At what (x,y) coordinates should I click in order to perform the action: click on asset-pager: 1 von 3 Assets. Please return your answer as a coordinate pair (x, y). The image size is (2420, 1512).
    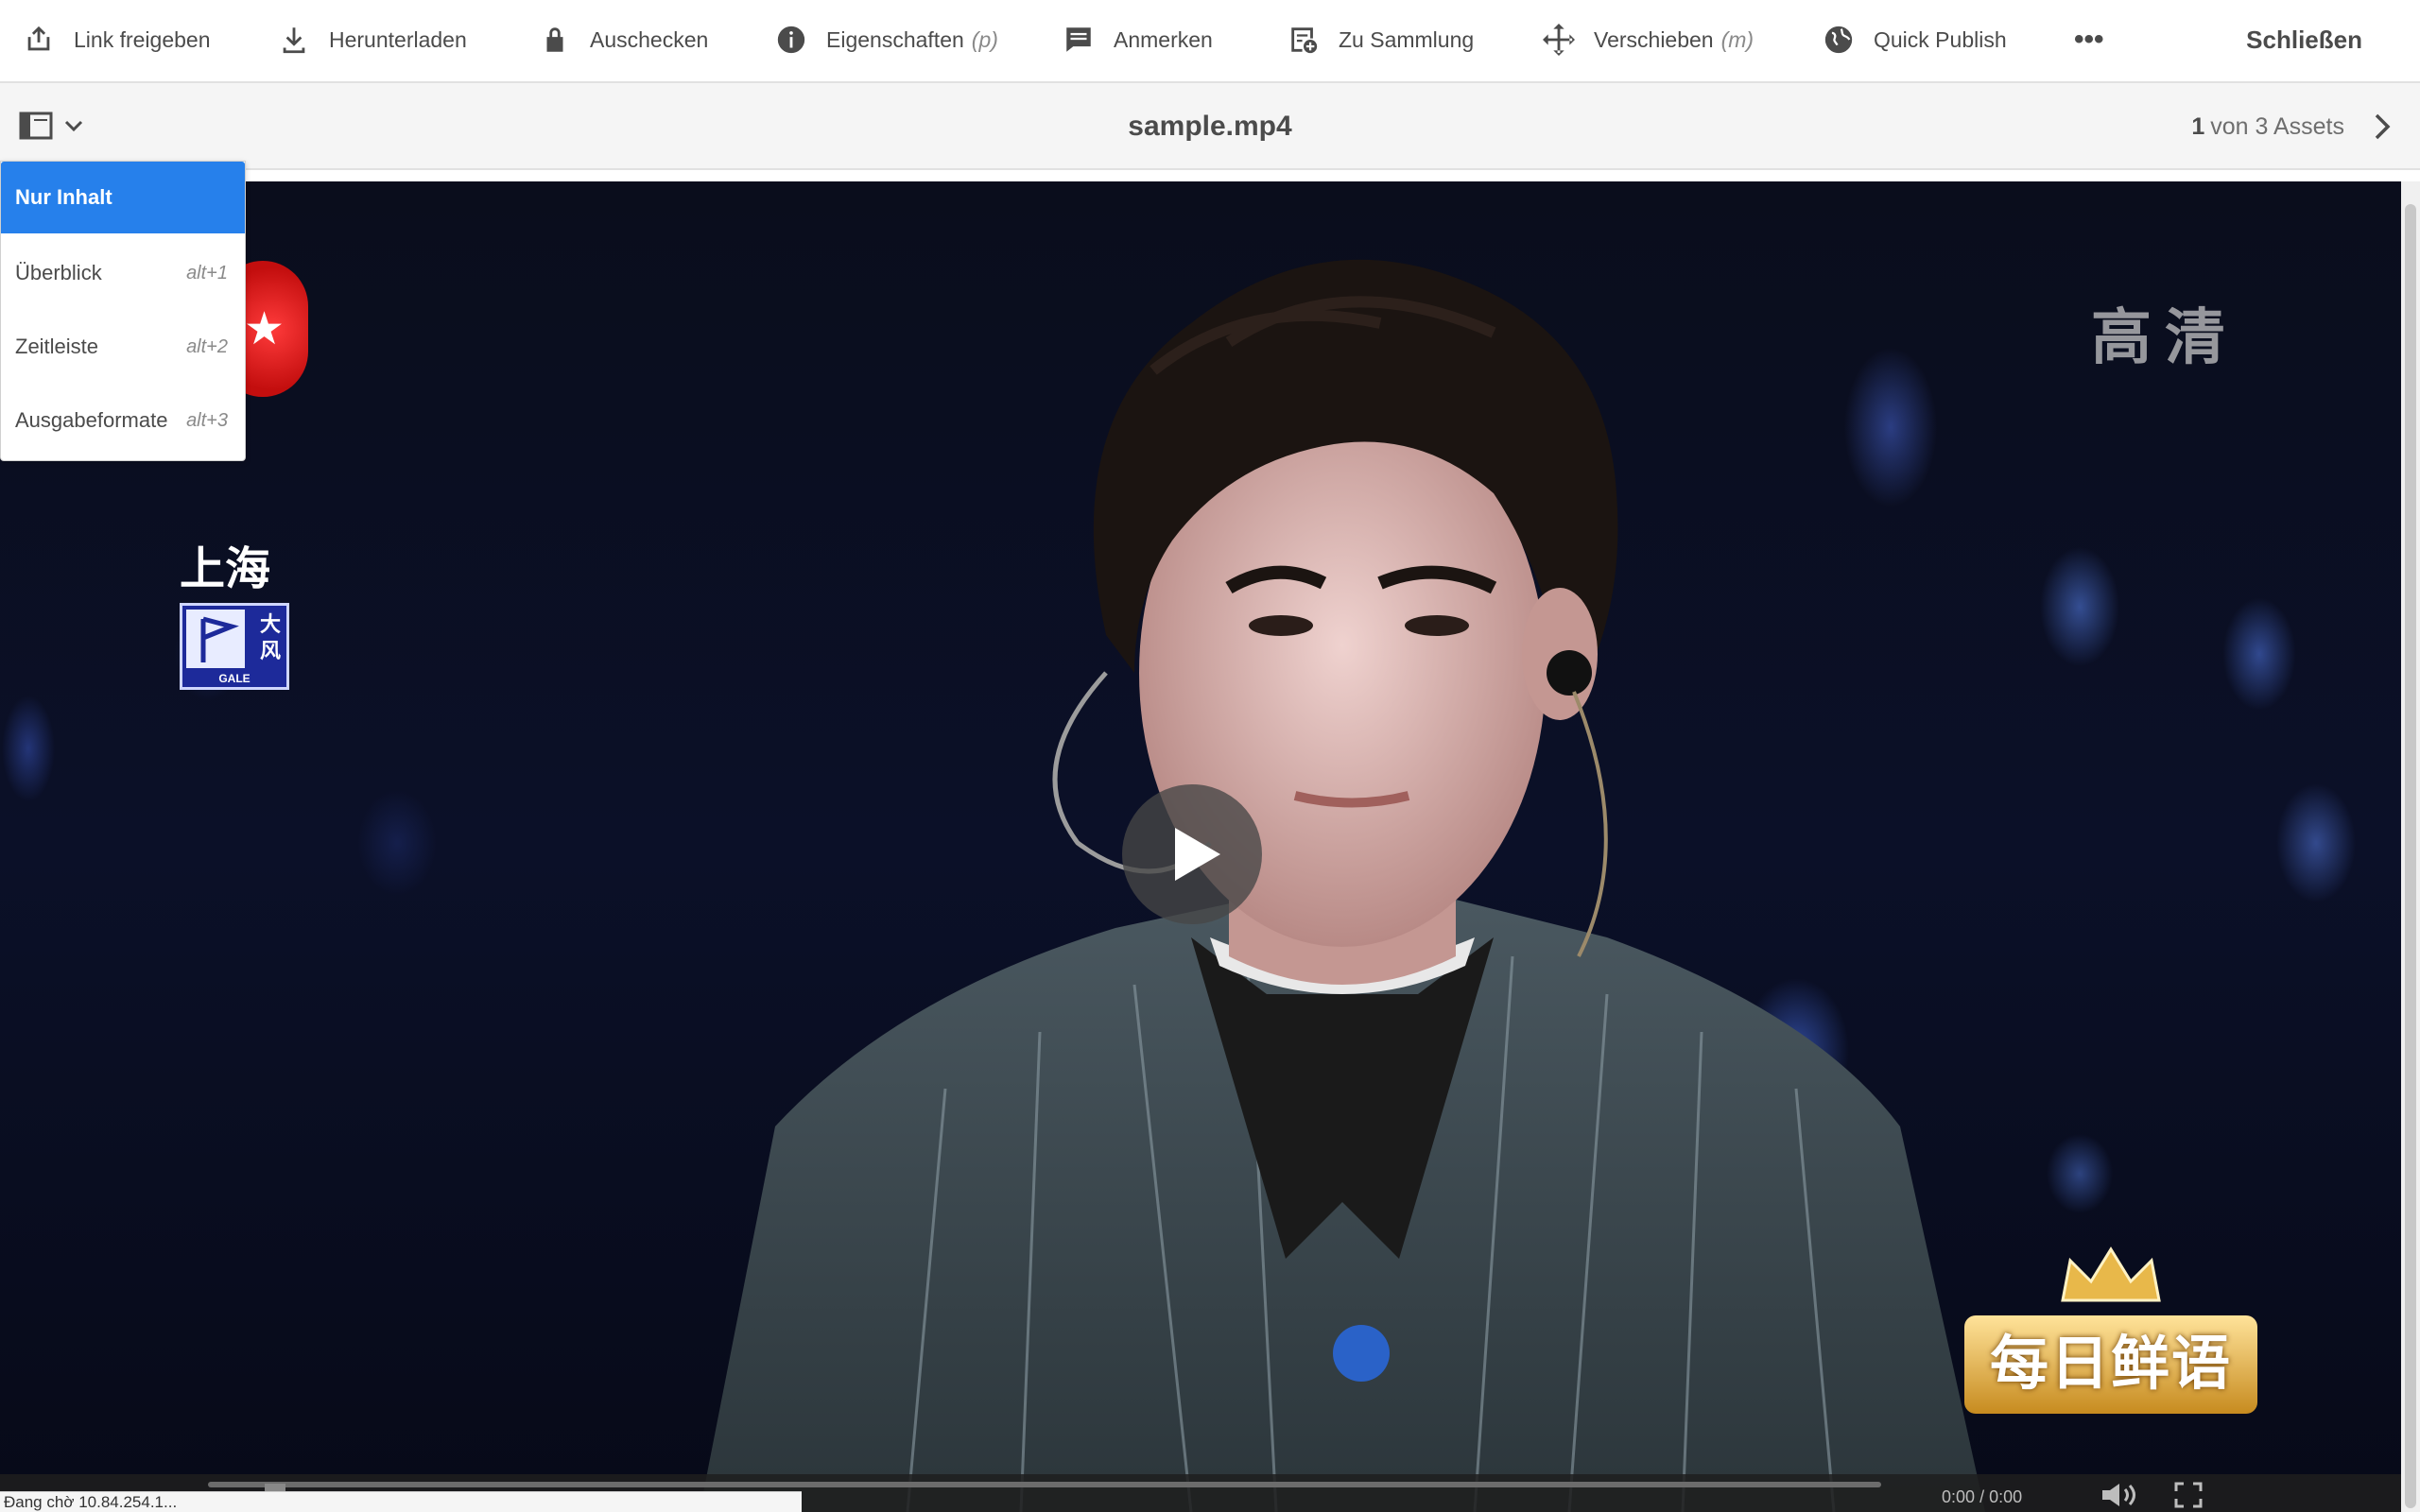
    Looking at the image, I should click on (2267, 126).